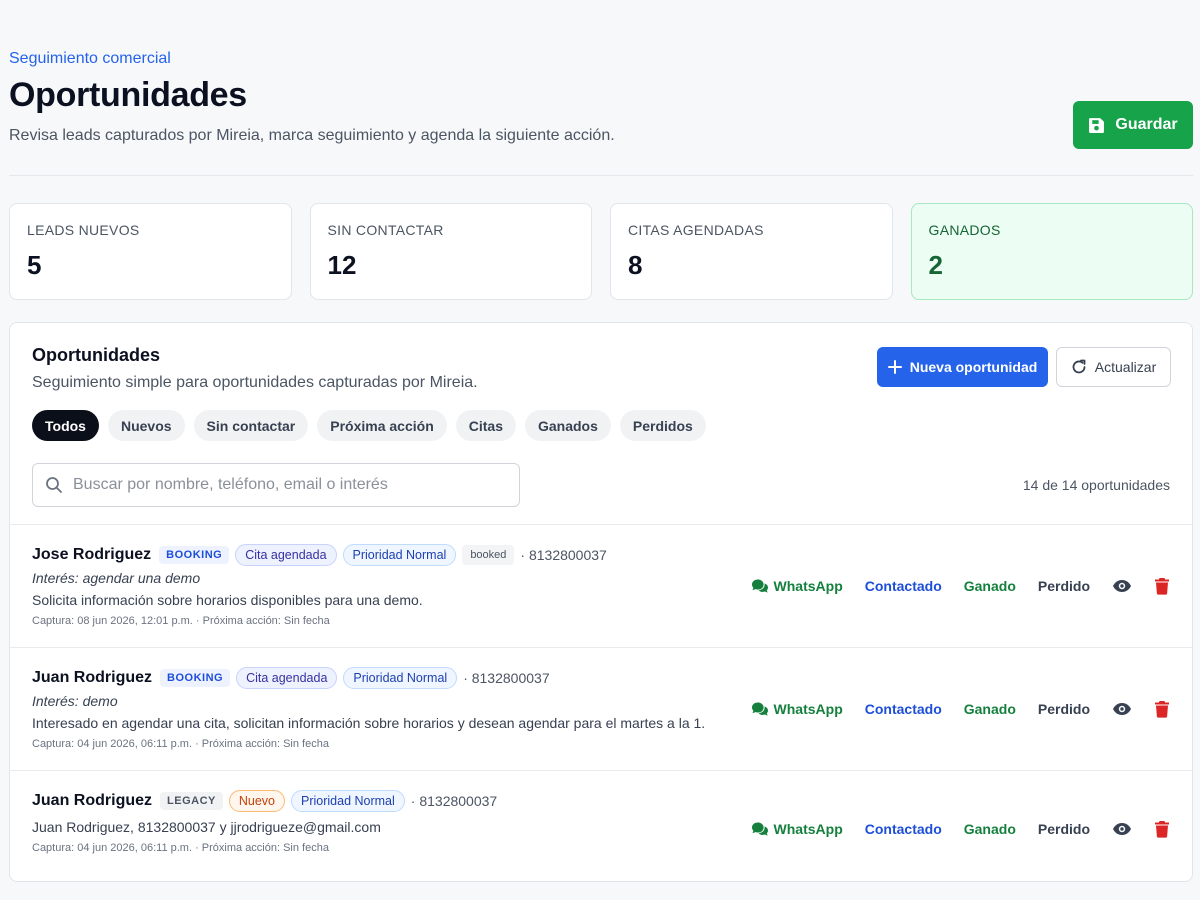 This screenshot has width=1200, height=900. Describe the element at coordinates (251, 425) in the screenshot. I see `filter-chip-sin-contactar: Sin contactar` at that location.